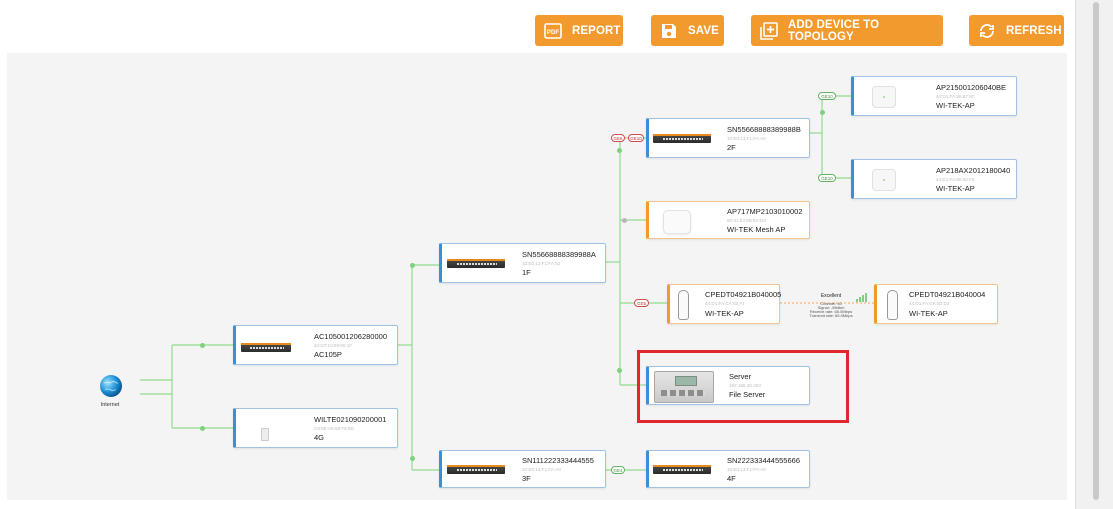 Image resolution: width=1113 pixels, height=509 pixels. Describe the element at coordinates (333, 345) in the screenshot. I see `device-mac: 44:D7:10:99:90:1F` at that location.